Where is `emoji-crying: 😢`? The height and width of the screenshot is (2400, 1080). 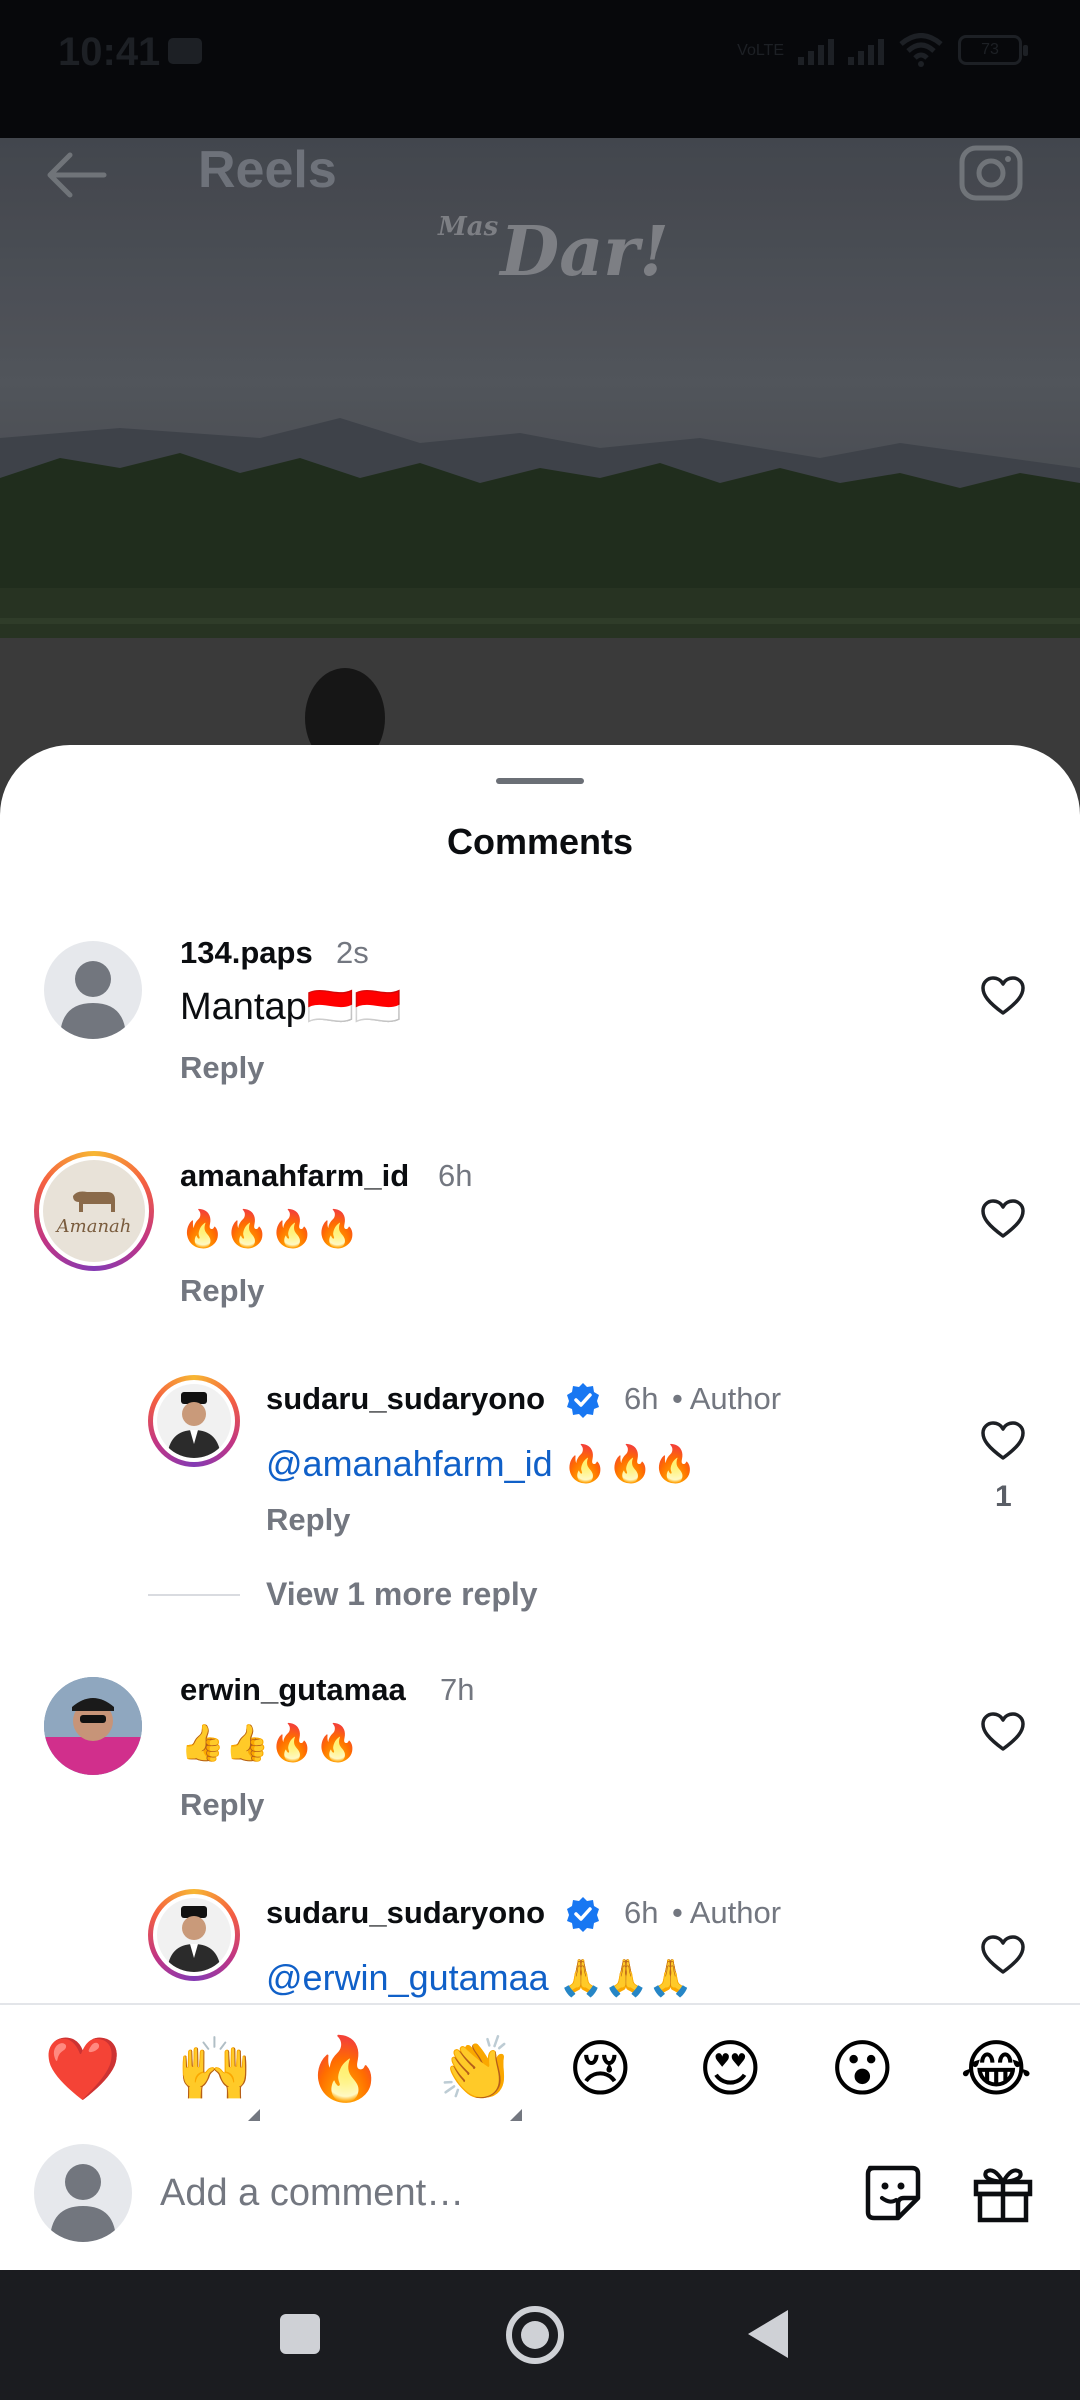 emoji-crying: 😢 is located at coordinates (600, 2070).